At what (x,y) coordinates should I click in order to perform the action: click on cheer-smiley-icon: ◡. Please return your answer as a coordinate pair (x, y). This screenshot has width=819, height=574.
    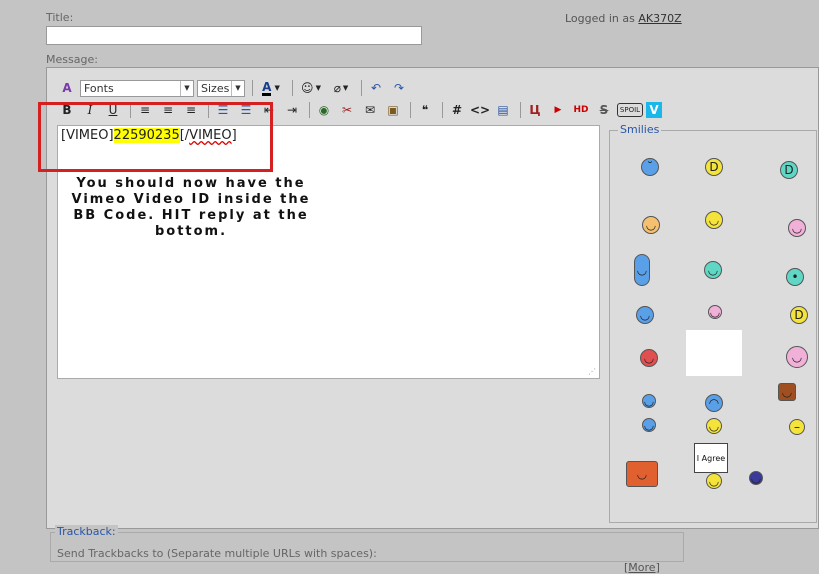
    Looking at the image, I should click on (714, 220).